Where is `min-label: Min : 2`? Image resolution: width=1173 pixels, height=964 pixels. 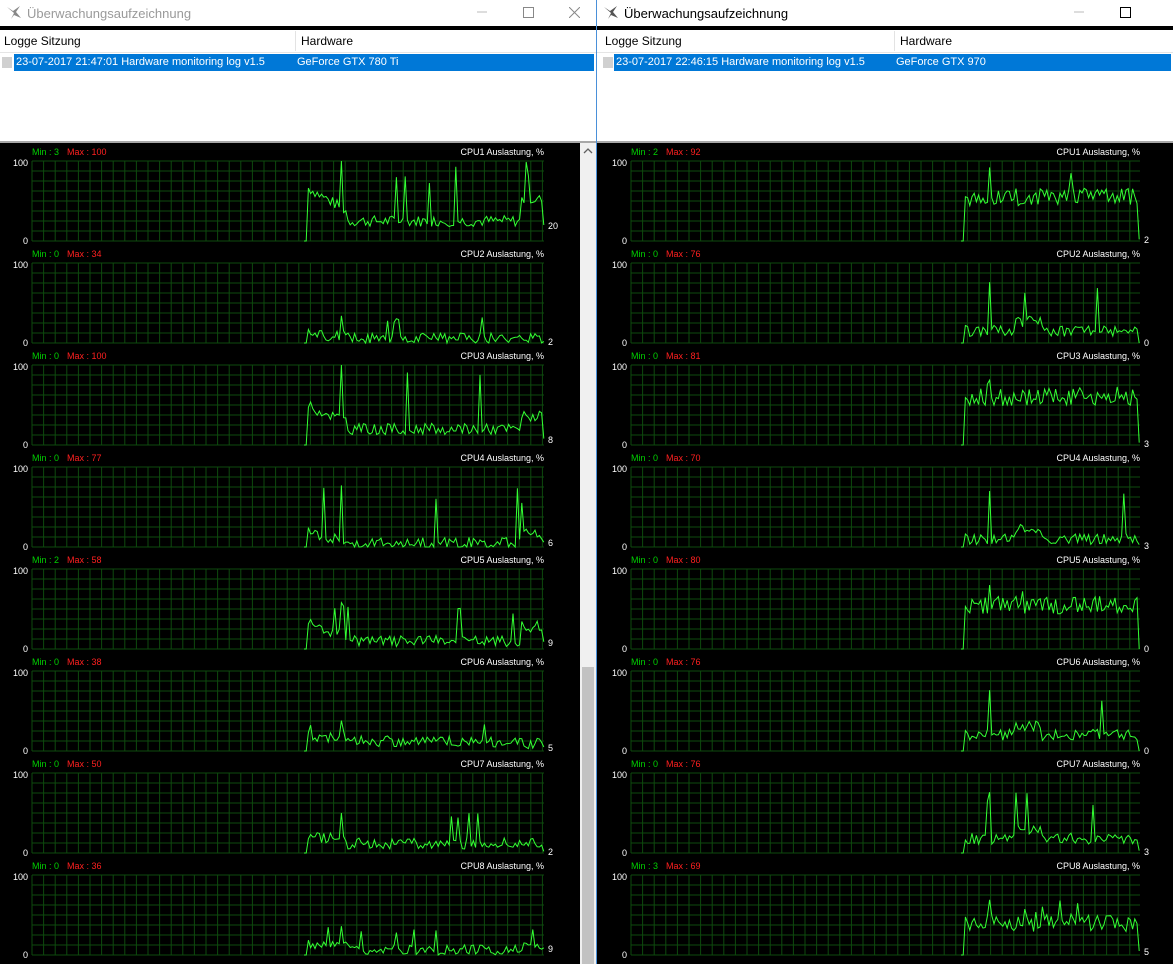 min-label: Min : 2 is located at coordinates (46, 560).